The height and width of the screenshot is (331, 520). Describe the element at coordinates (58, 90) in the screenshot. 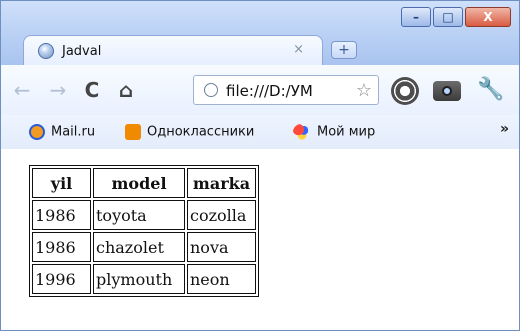

I see `forward-arrow-icon: →` at that location.